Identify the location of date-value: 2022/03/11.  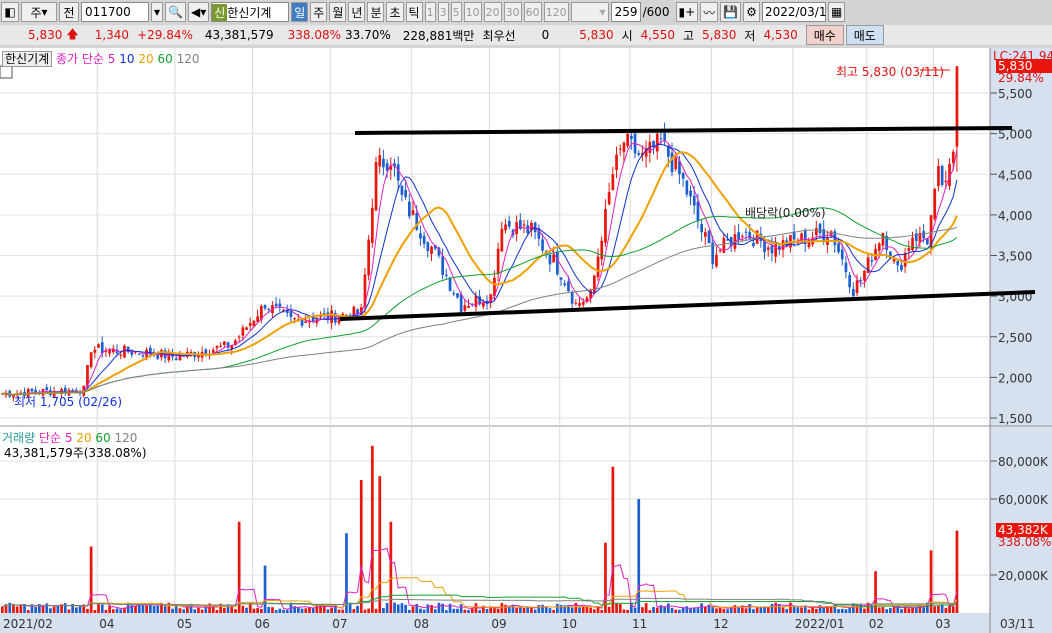
(799, 12).